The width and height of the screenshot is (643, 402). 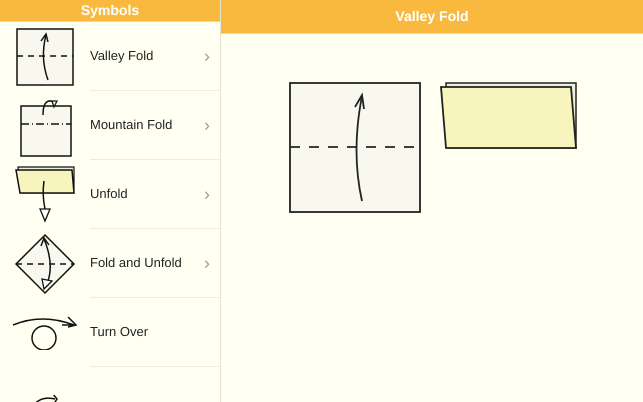 What do you see at coordinates (45, 57) in the screenshot?
I see `valley-fold-icon` at bounding box center [45, 57].